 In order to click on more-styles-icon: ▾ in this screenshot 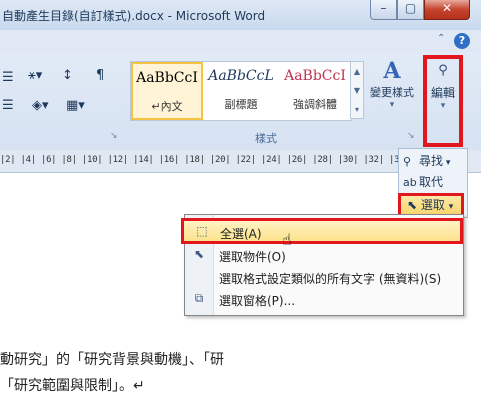, I will do `click(357, 109)`.